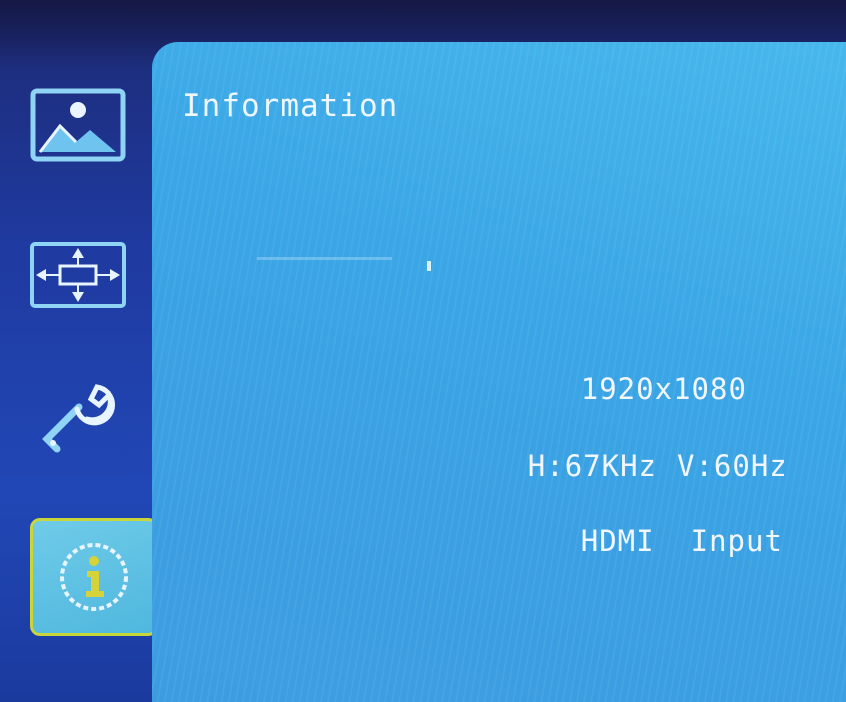 Image resolution: width=846 pixels, height=702 pixels. I want to click on image-position-icon, so click(78, 275).